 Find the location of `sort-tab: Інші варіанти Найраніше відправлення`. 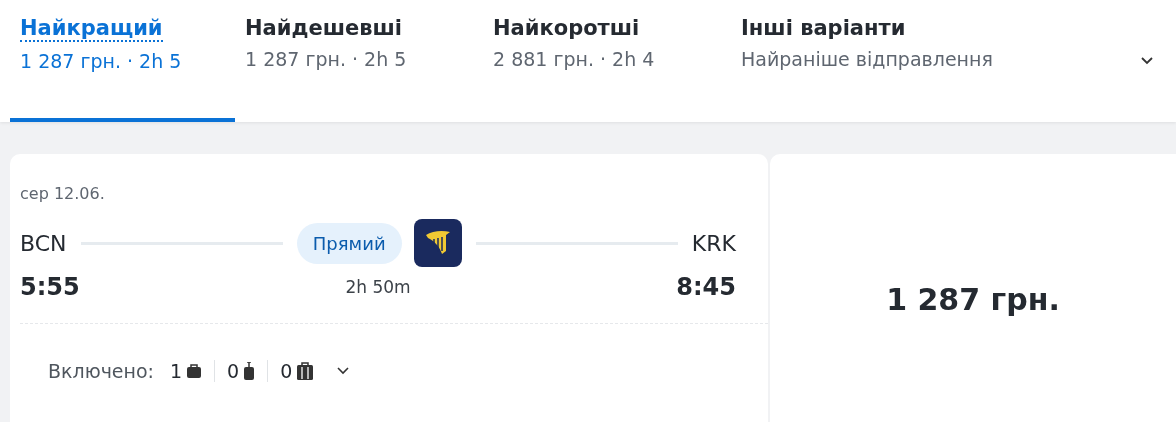

sort-tab: Інші варіанти Найраніше відправлення is located at coordinates (921, 61).